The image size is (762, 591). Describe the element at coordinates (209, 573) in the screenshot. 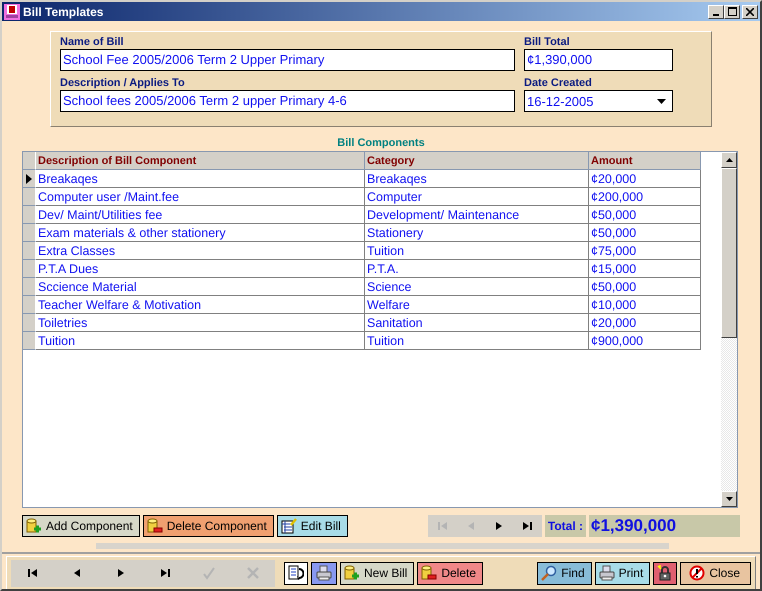

I see `checkmark-icon` at that location.